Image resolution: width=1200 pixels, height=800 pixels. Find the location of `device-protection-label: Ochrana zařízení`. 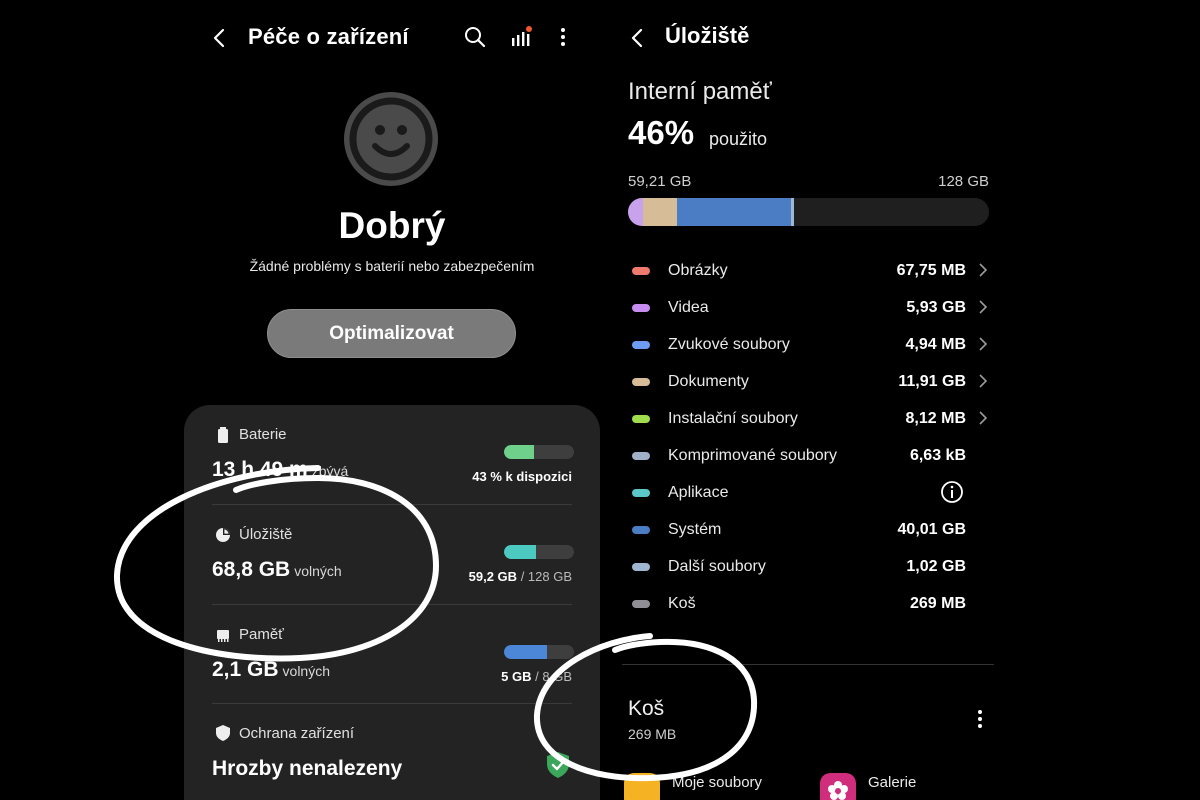

device-protection-label: Ochrana zařízení is located at coordinates (297, 733).